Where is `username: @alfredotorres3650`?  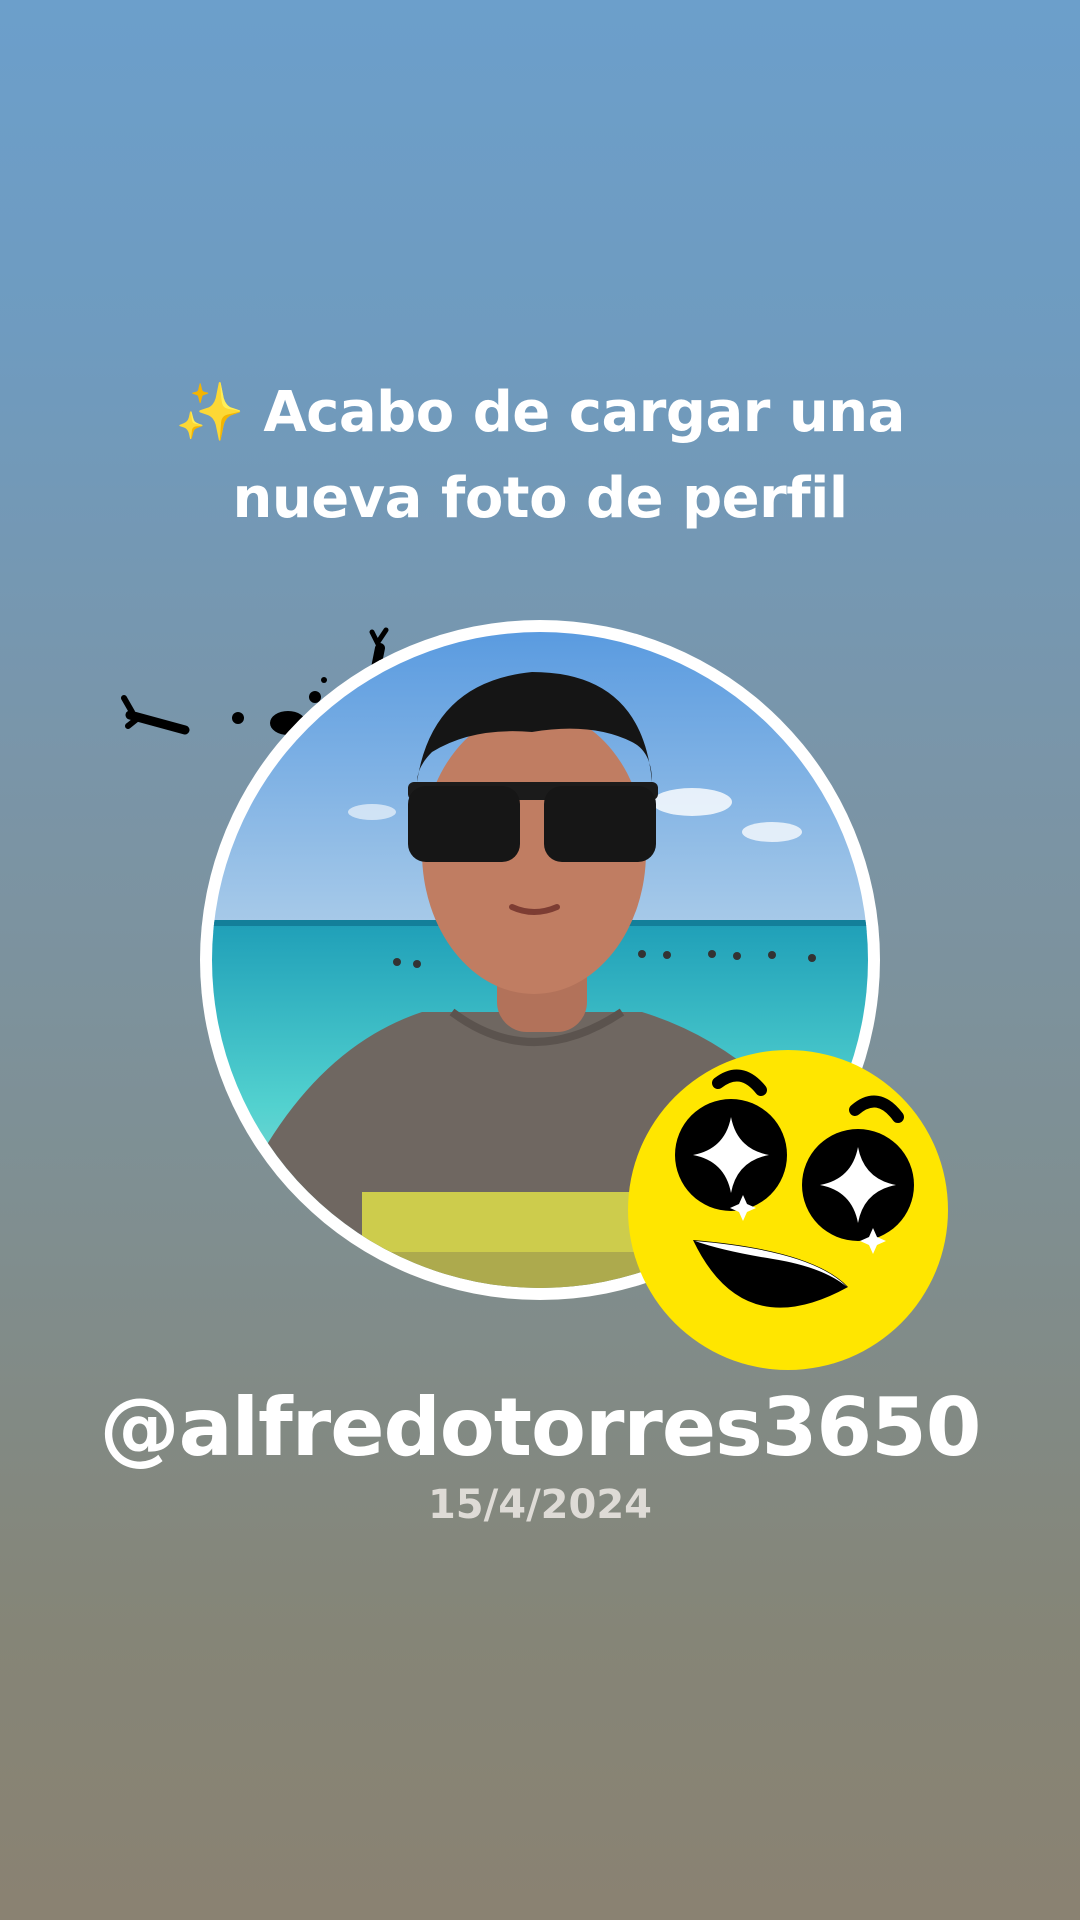
username: @alfredotorres3650 is located at coordinates (540, 1428).